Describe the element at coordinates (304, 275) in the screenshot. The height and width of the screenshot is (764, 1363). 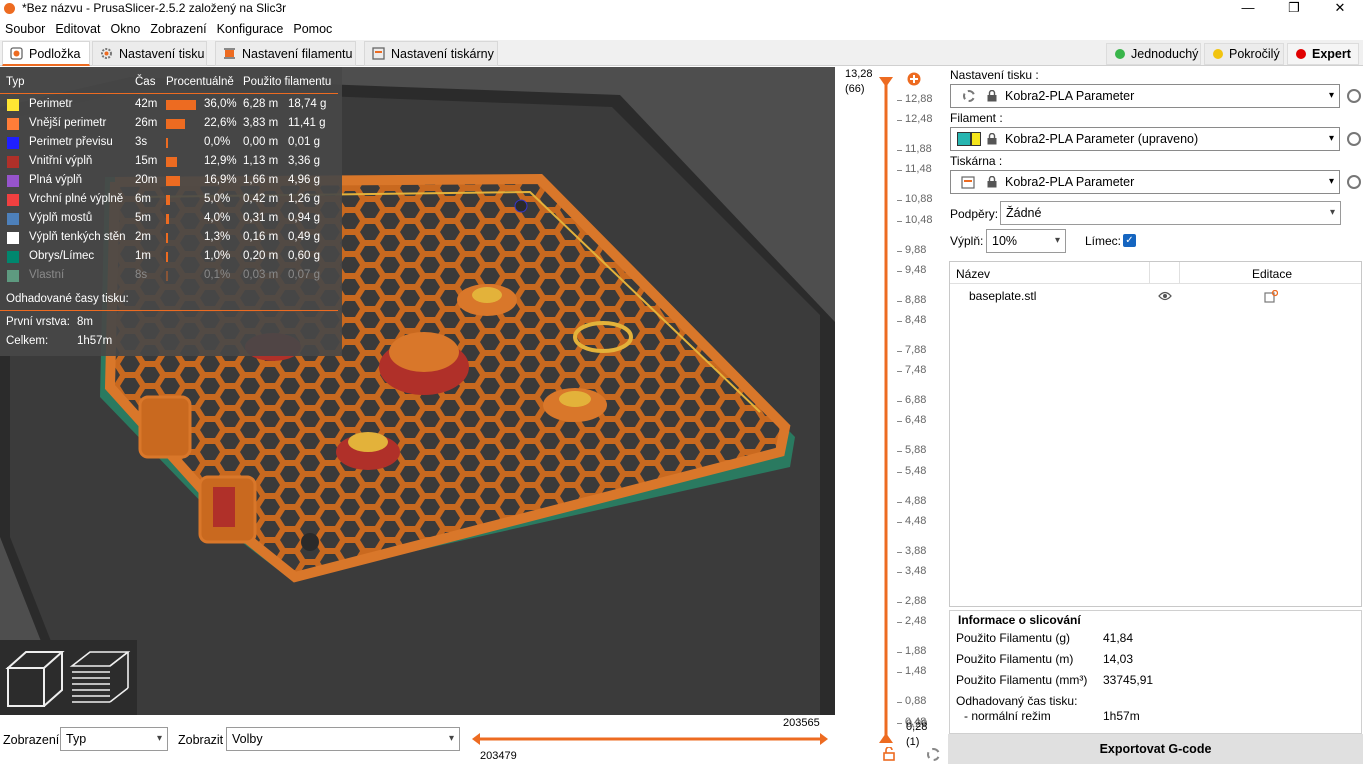
I see `legend-filament-g: 0,07 g` at that location.